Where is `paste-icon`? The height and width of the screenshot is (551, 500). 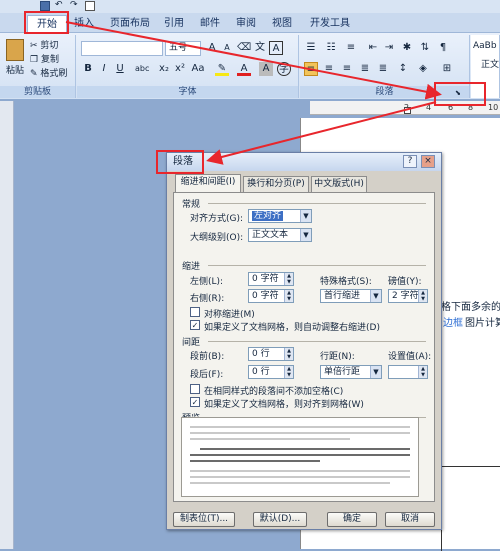
paste-icon is located at coordinates (15, 50).